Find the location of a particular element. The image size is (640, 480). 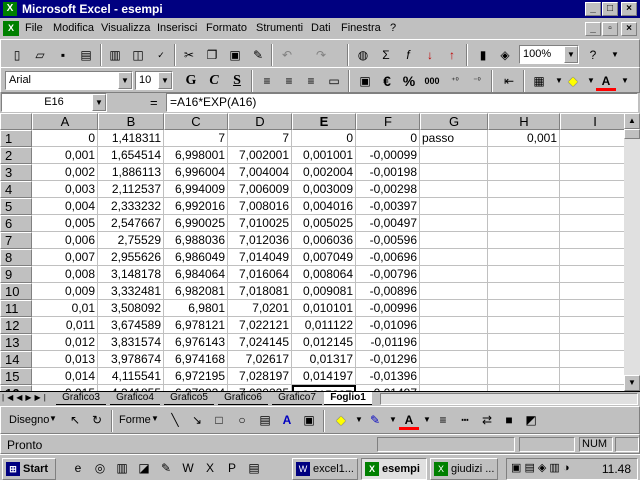

name-box: E16 ▼ is located at coordinates (54, 102).